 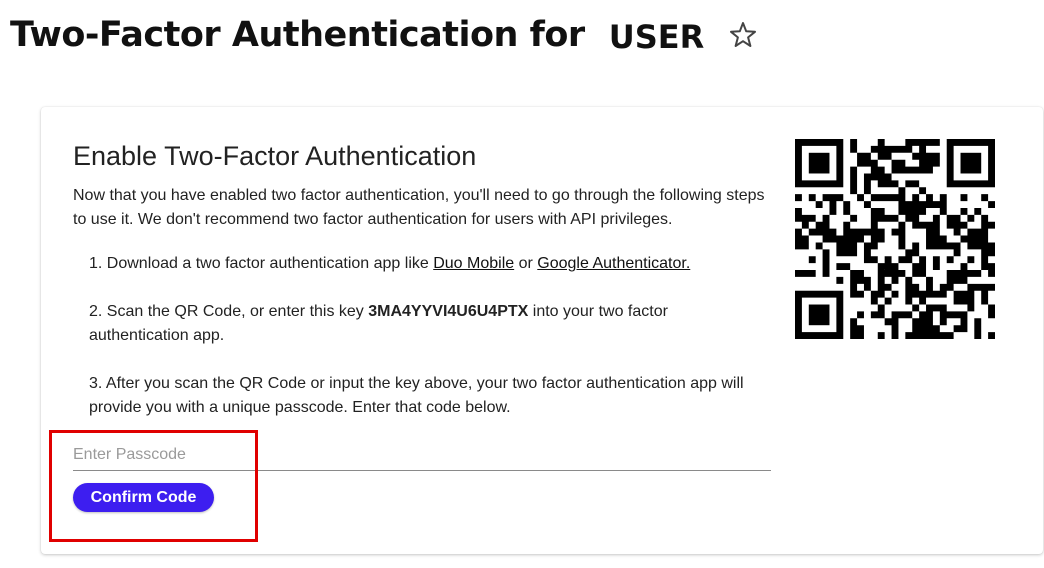 I want to click on passcode-input, so click(x=422, y=455).